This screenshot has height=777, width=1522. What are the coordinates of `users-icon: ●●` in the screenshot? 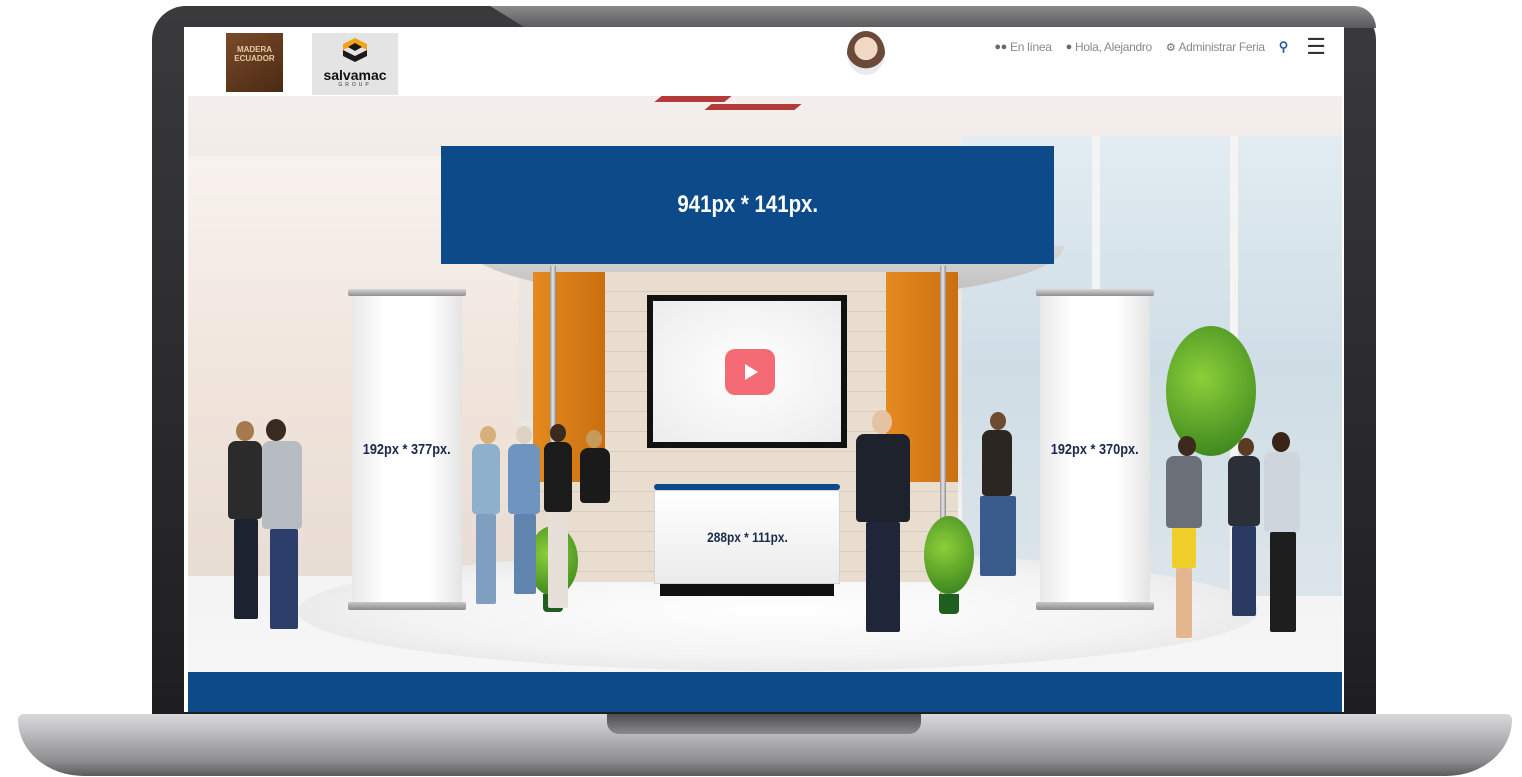 It's located at (1001, 47).